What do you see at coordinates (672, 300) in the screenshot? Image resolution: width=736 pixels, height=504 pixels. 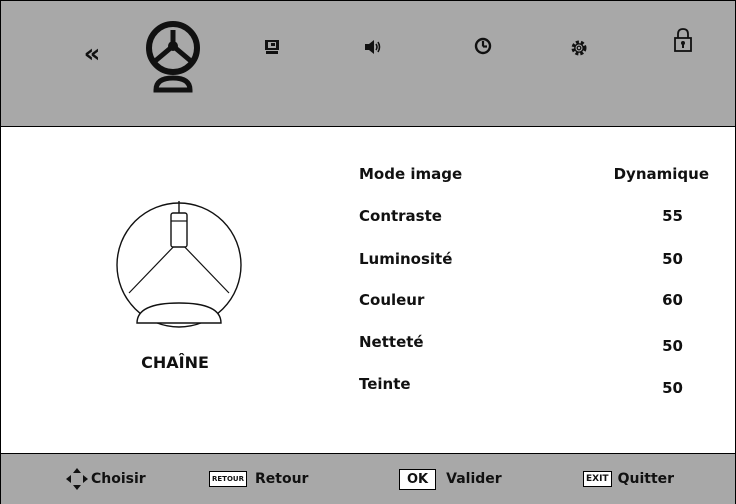 I see `setting-value: 60` at bounding box center [672, 300].